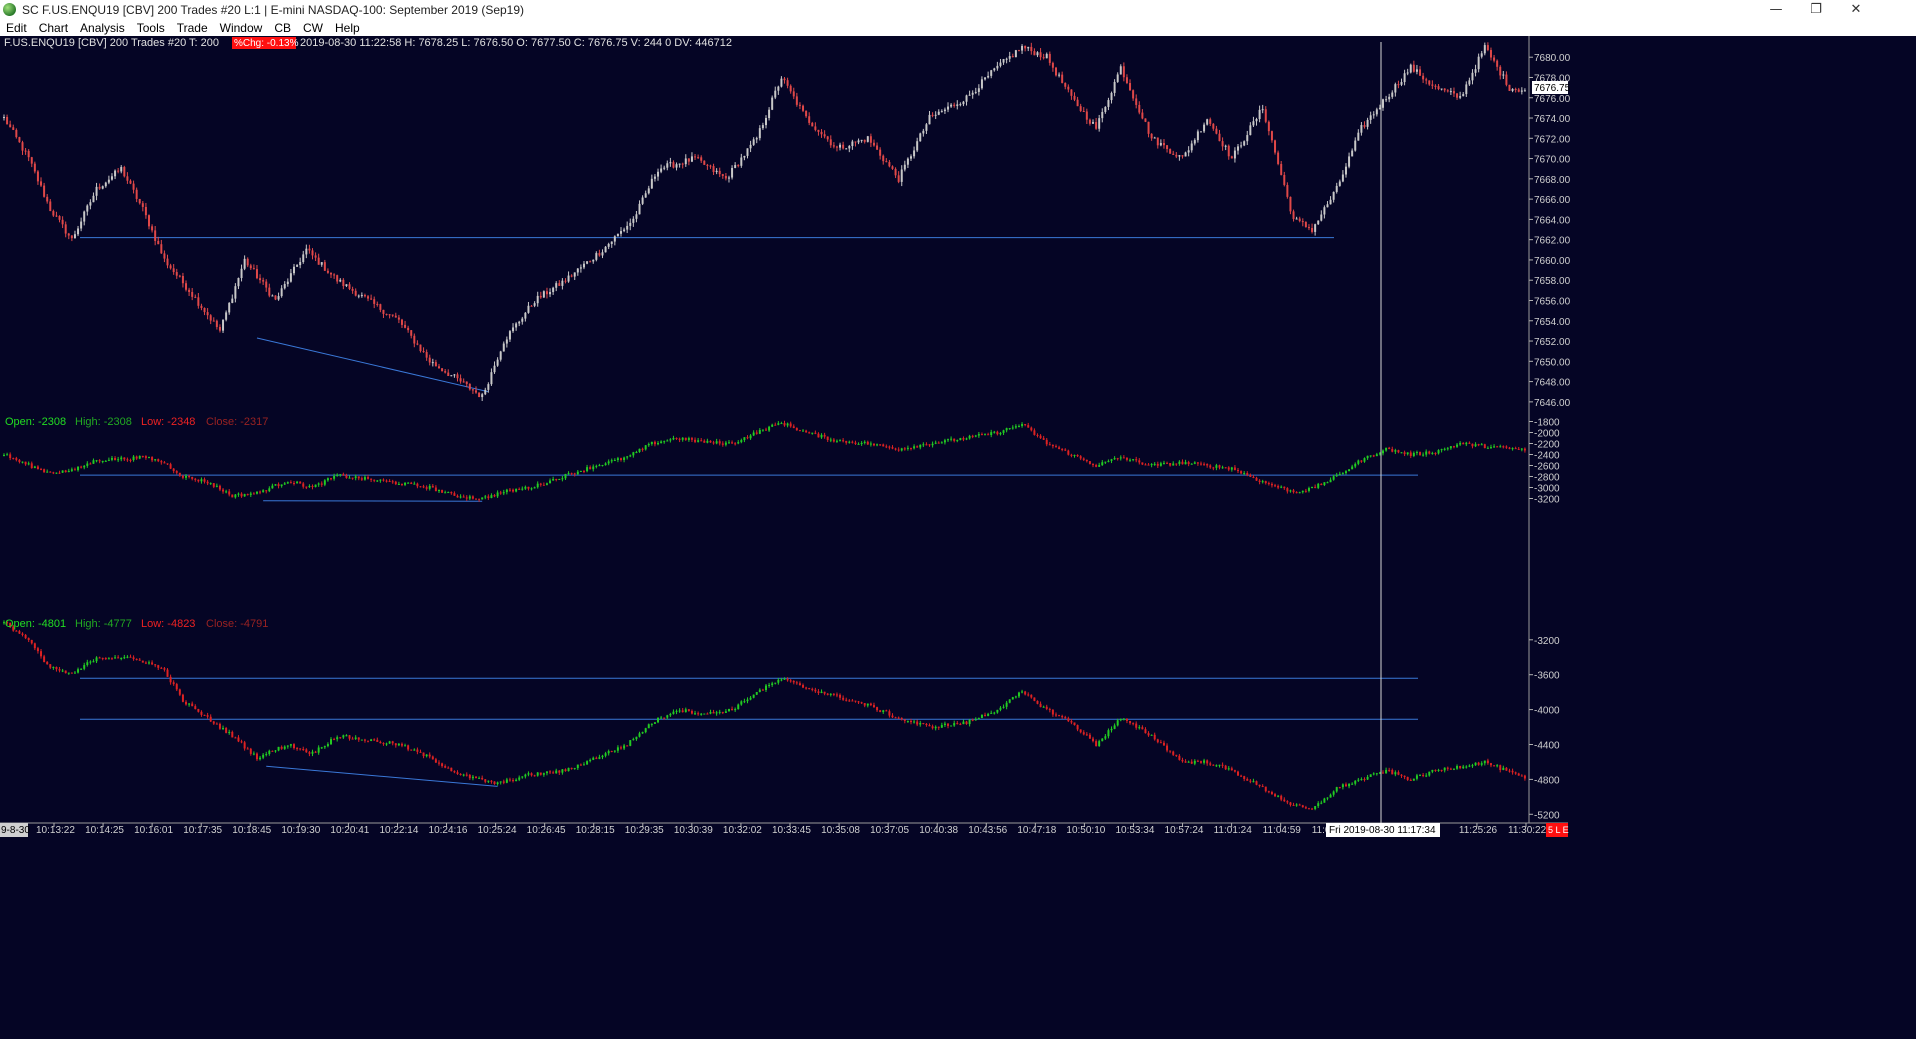 Image resolution: width=1916 pixels, height=1039 pixels. I want to click on menu-cw: CW, so click(313, 28).